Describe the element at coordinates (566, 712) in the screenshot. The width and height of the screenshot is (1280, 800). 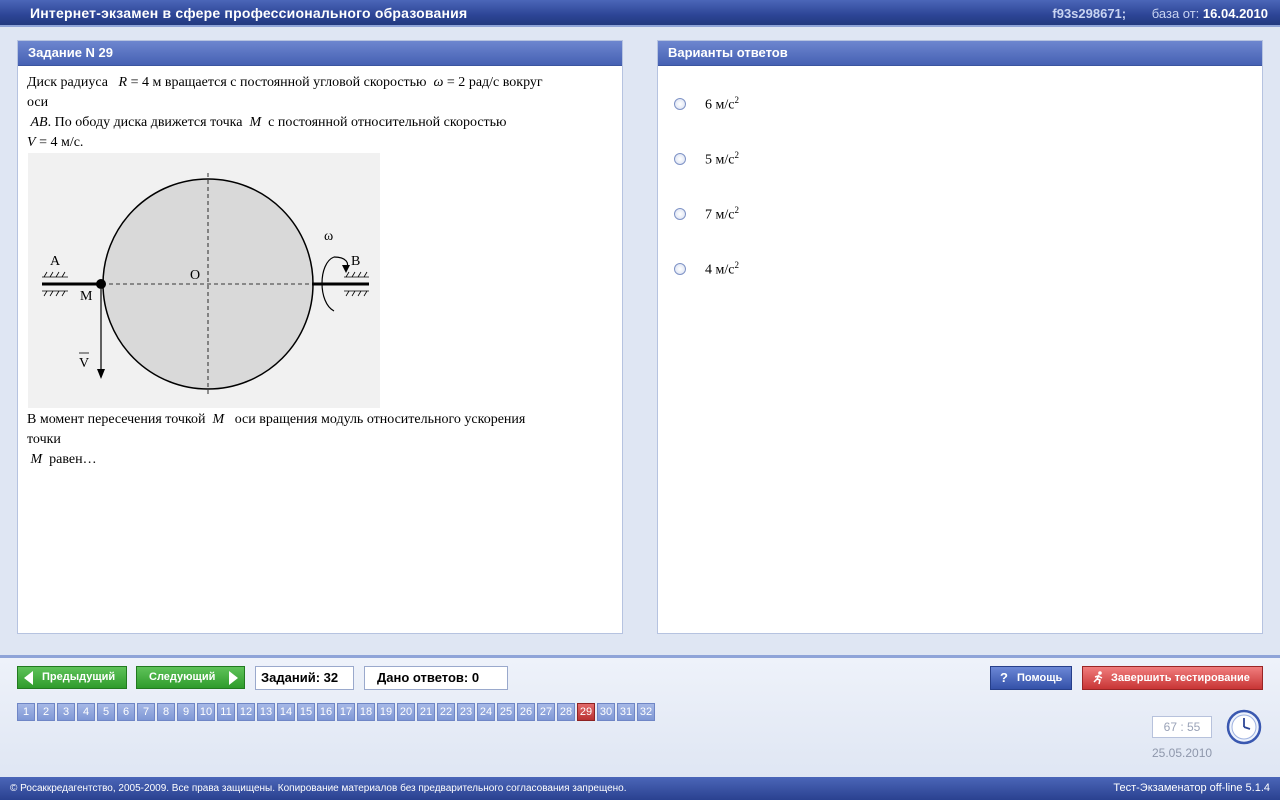
I see `page-button-28: 28` at that location.